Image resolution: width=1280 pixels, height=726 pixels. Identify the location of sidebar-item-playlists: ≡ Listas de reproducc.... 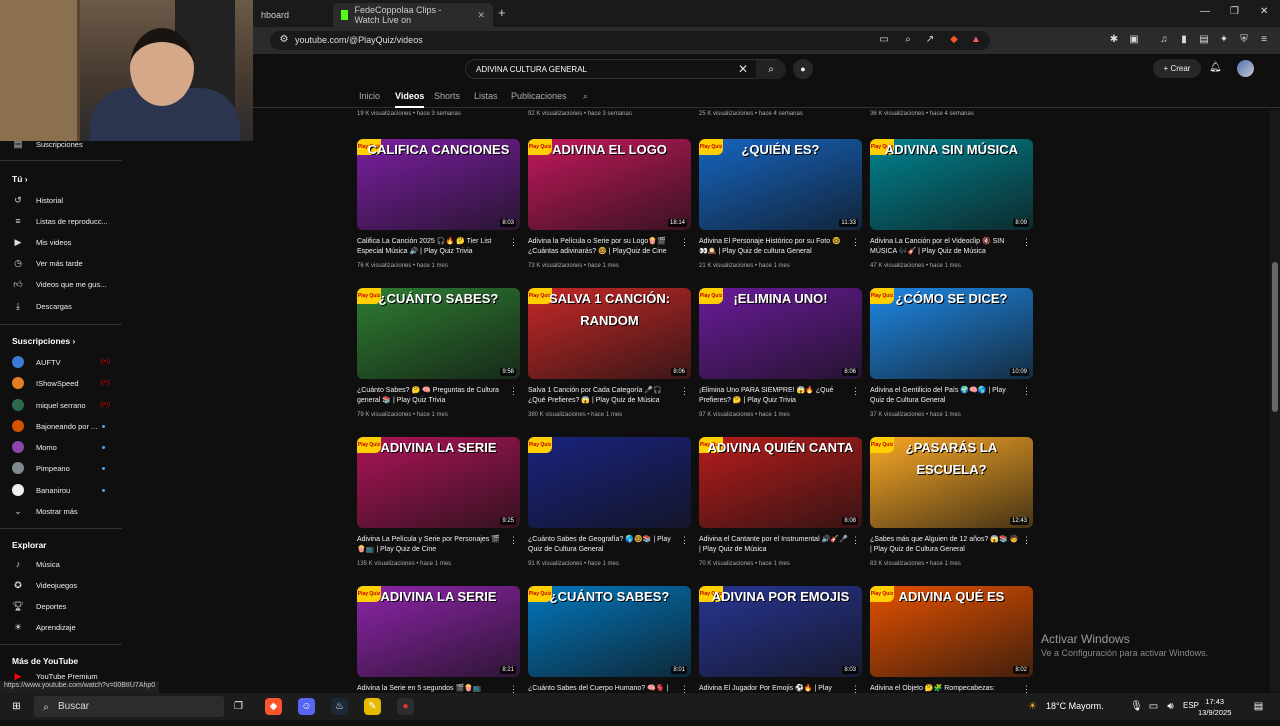
(61, 221).